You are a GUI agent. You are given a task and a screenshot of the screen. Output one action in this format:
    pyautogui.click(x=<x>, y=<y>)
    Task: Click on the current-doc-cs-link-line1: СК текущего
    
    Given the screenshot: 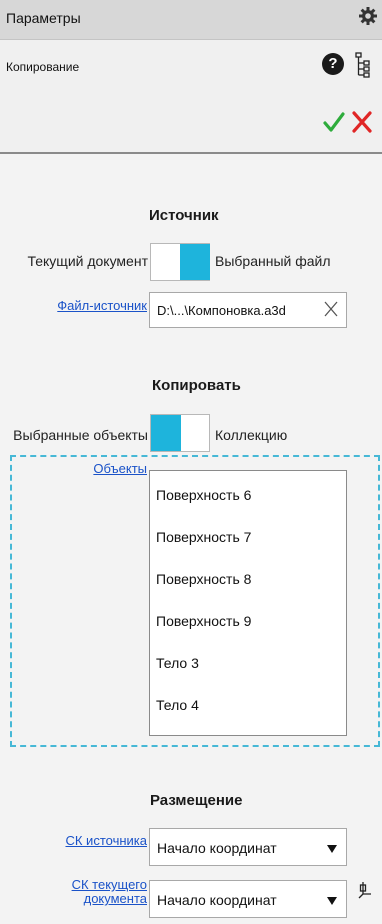 What is the action you would take?
    pyautogui.click(x=109, y=884)
    